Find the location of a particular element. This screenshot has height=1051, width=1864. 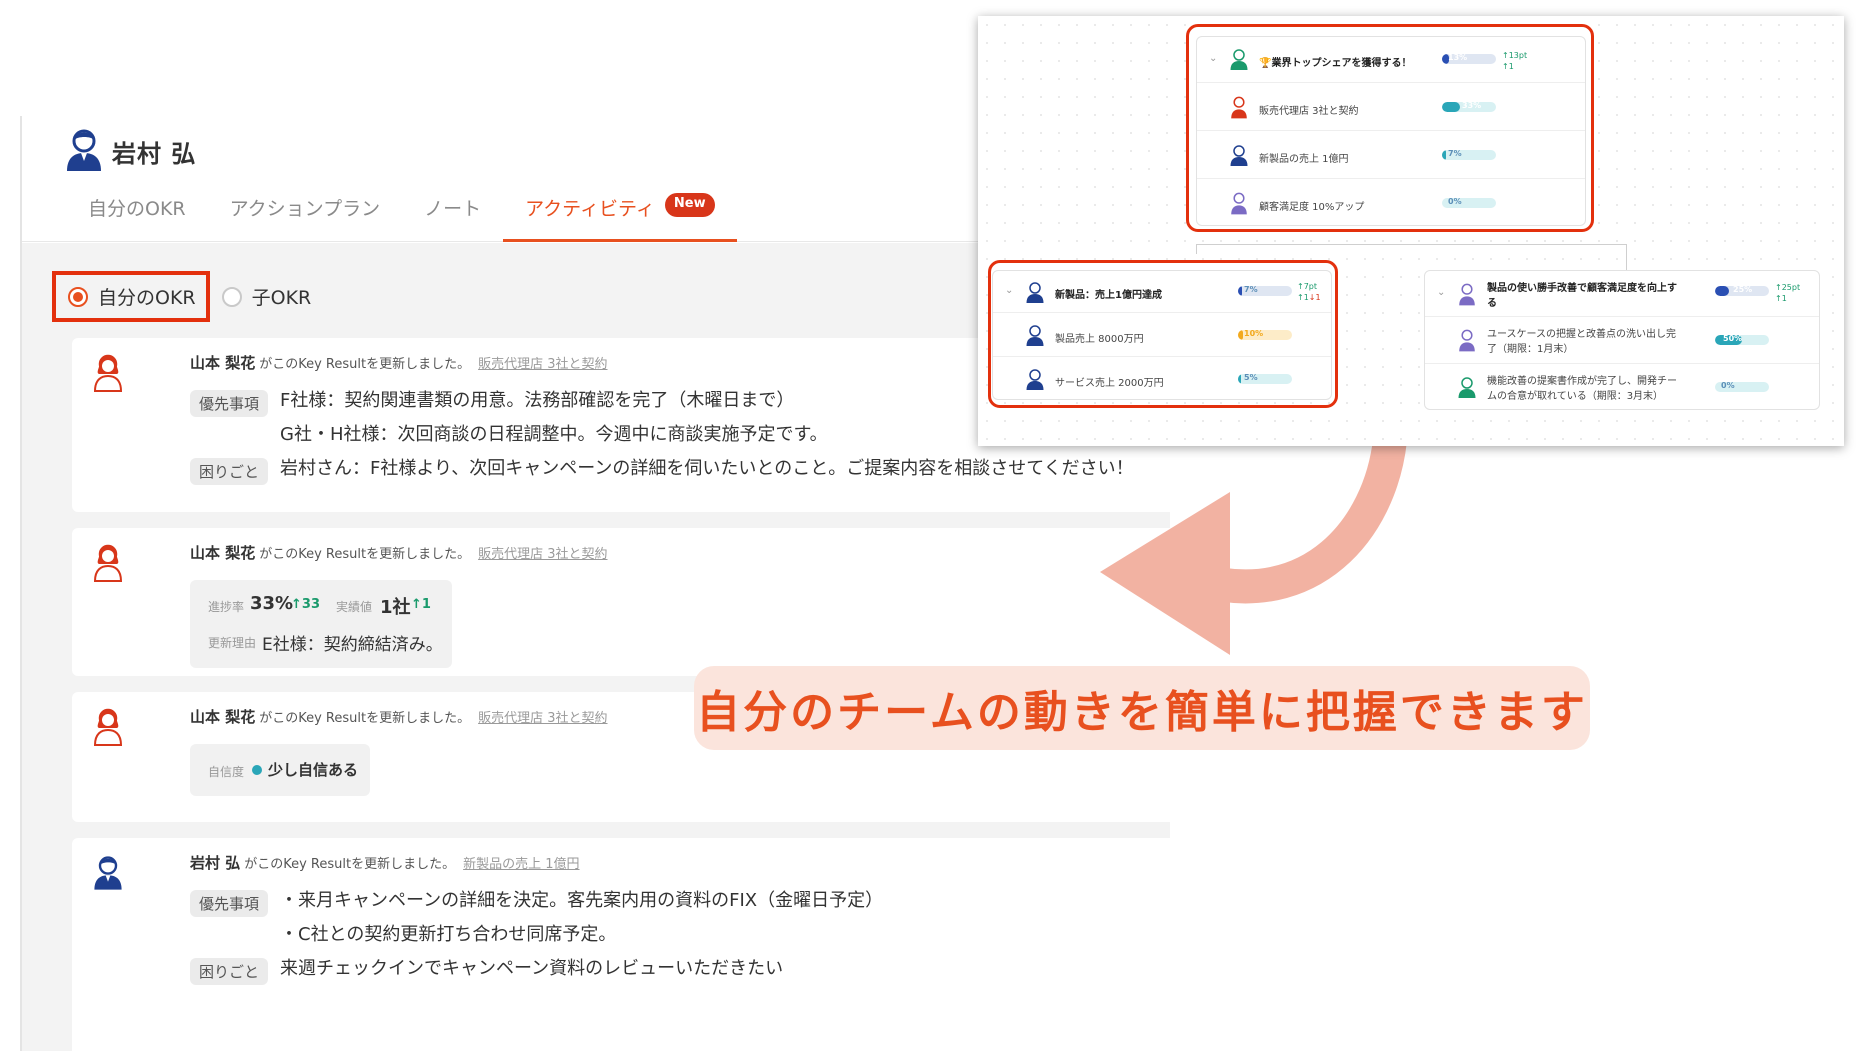

radio-child-label: 子OKR is located at coordinates (281, 298).